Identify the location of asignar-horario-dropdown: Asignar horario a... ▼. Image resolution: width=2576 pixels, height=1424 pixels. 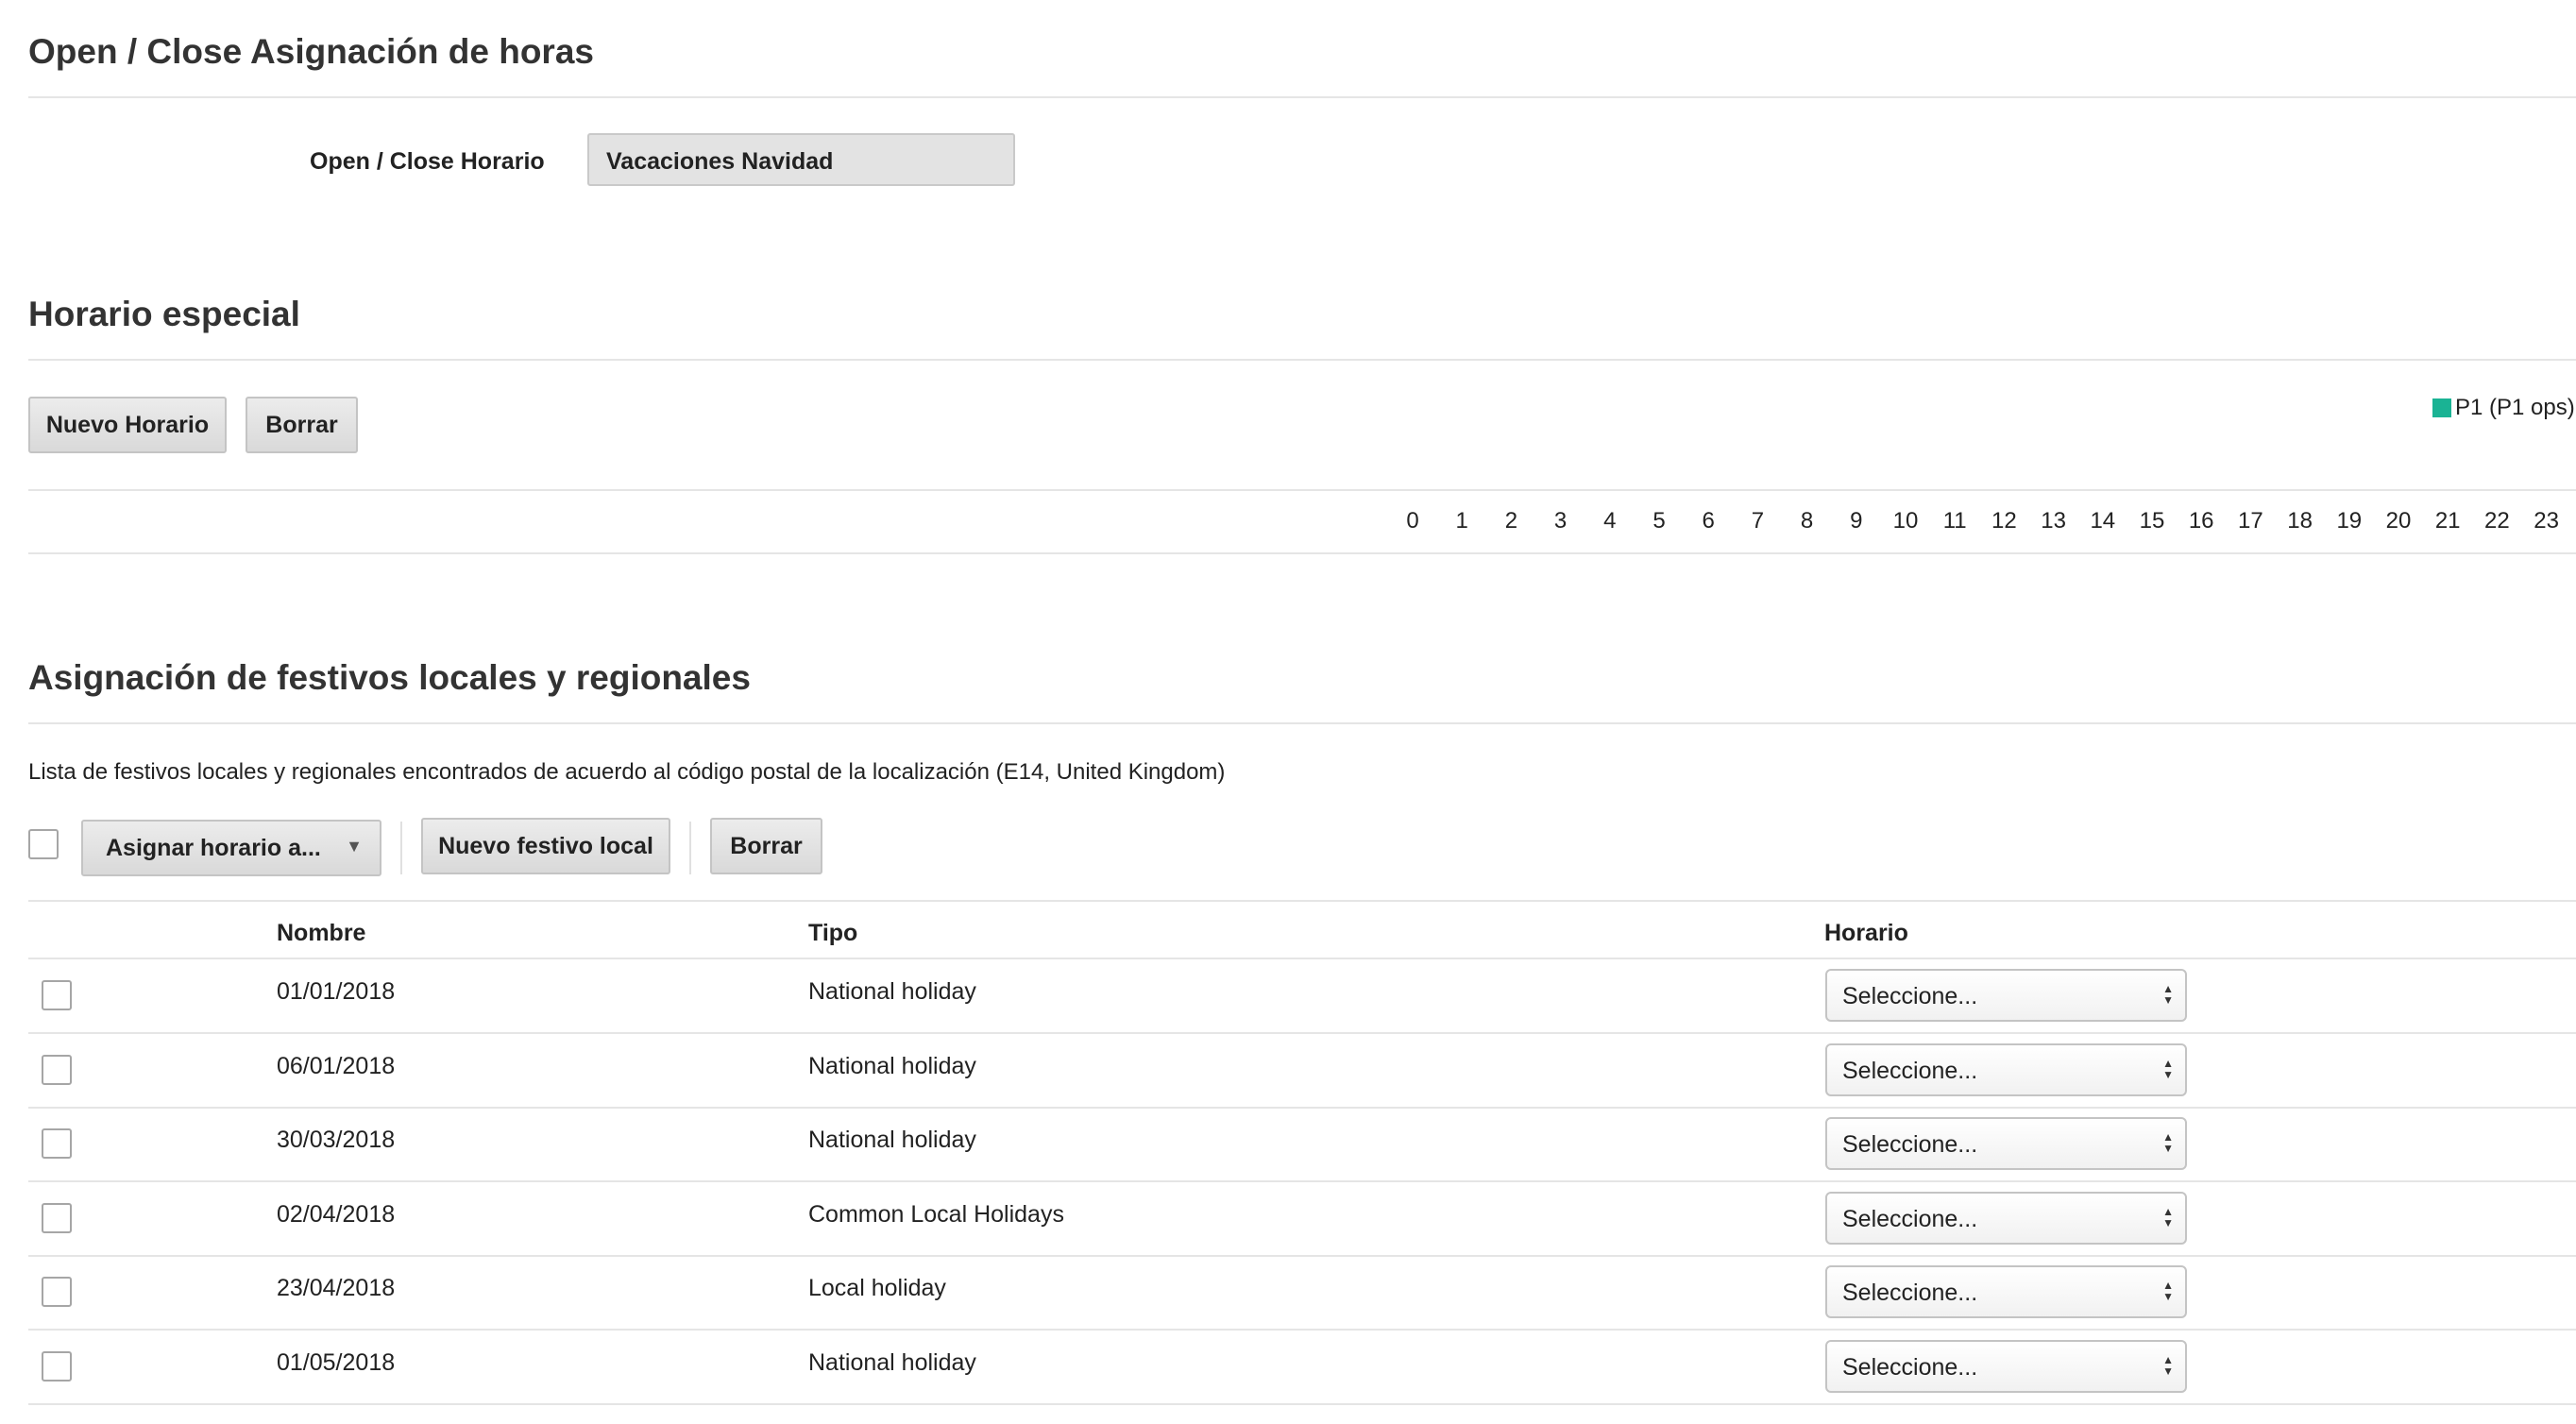
(231, 848).